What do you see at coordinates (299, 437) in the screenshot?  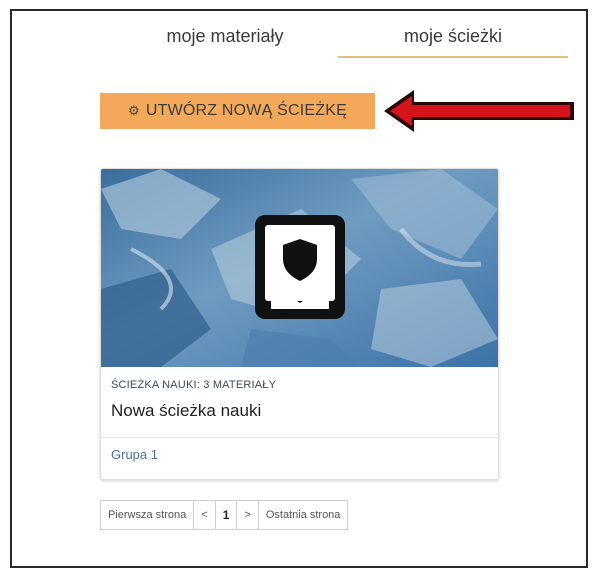 I see `card-divider` at bounding box center [299, 437].